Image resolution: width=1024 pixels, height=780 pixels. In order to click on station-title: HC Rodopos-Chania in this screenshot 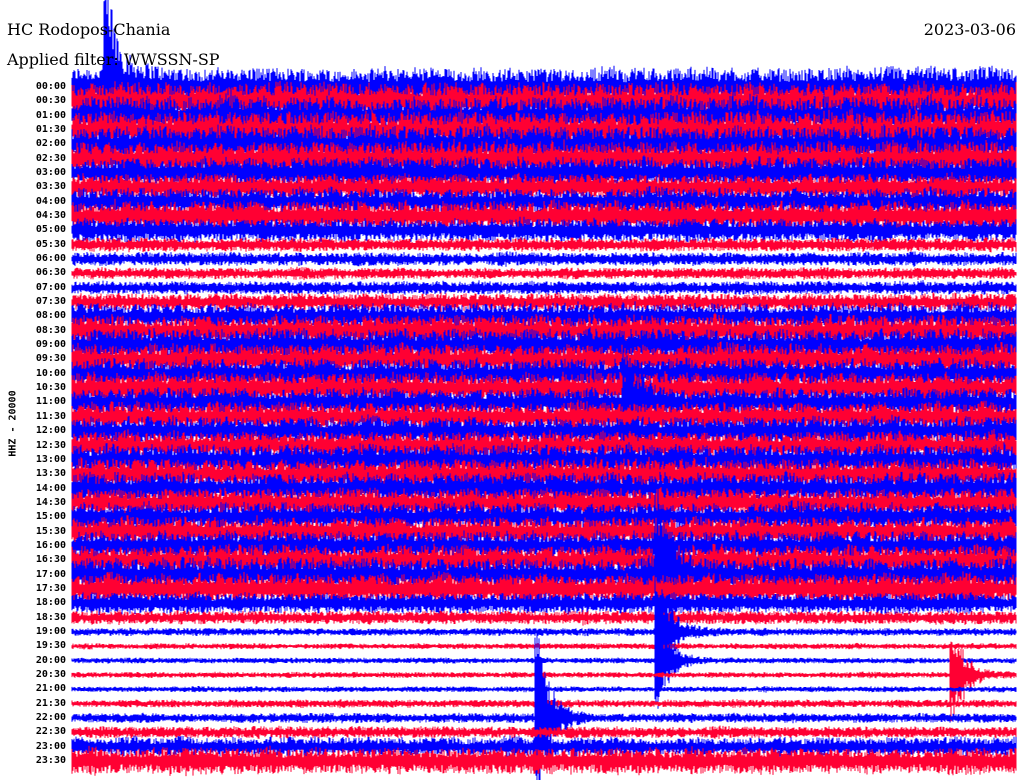, I will do `click(89, 29)`.